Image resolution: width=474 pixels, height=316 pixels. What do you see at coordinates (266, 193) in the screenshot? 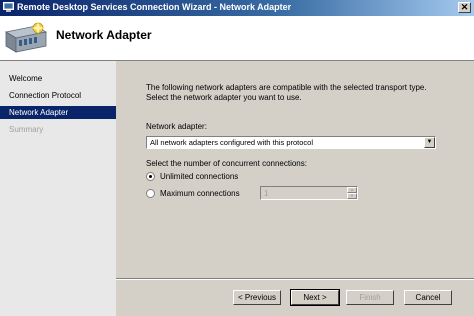
I see `stepper-value: 1` at bounding box center [266, 193].